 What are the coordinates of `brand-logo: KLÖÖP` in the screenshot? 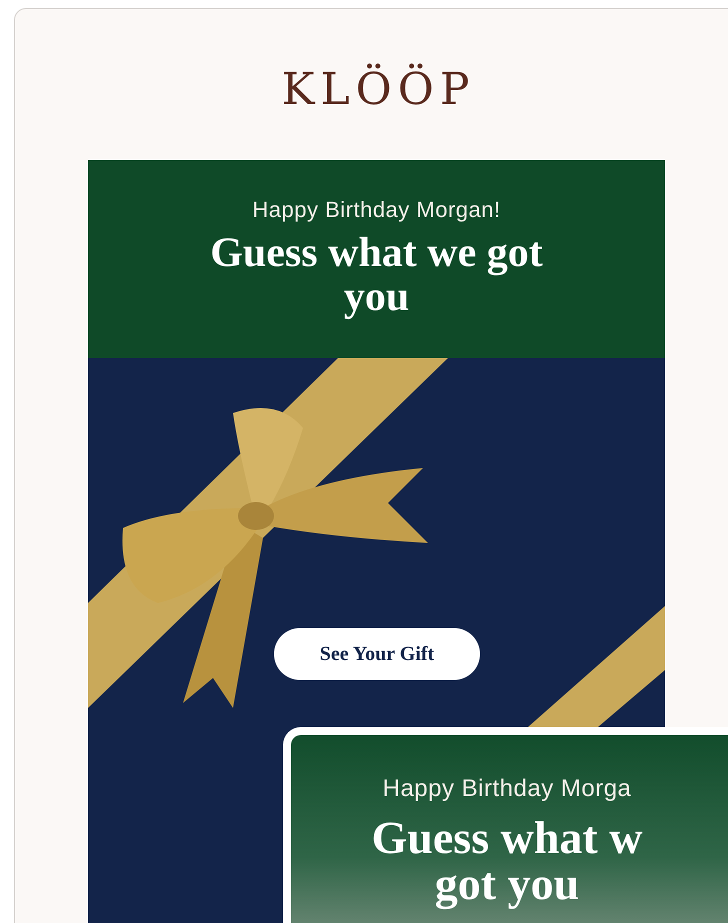 It's located at (379, 90).